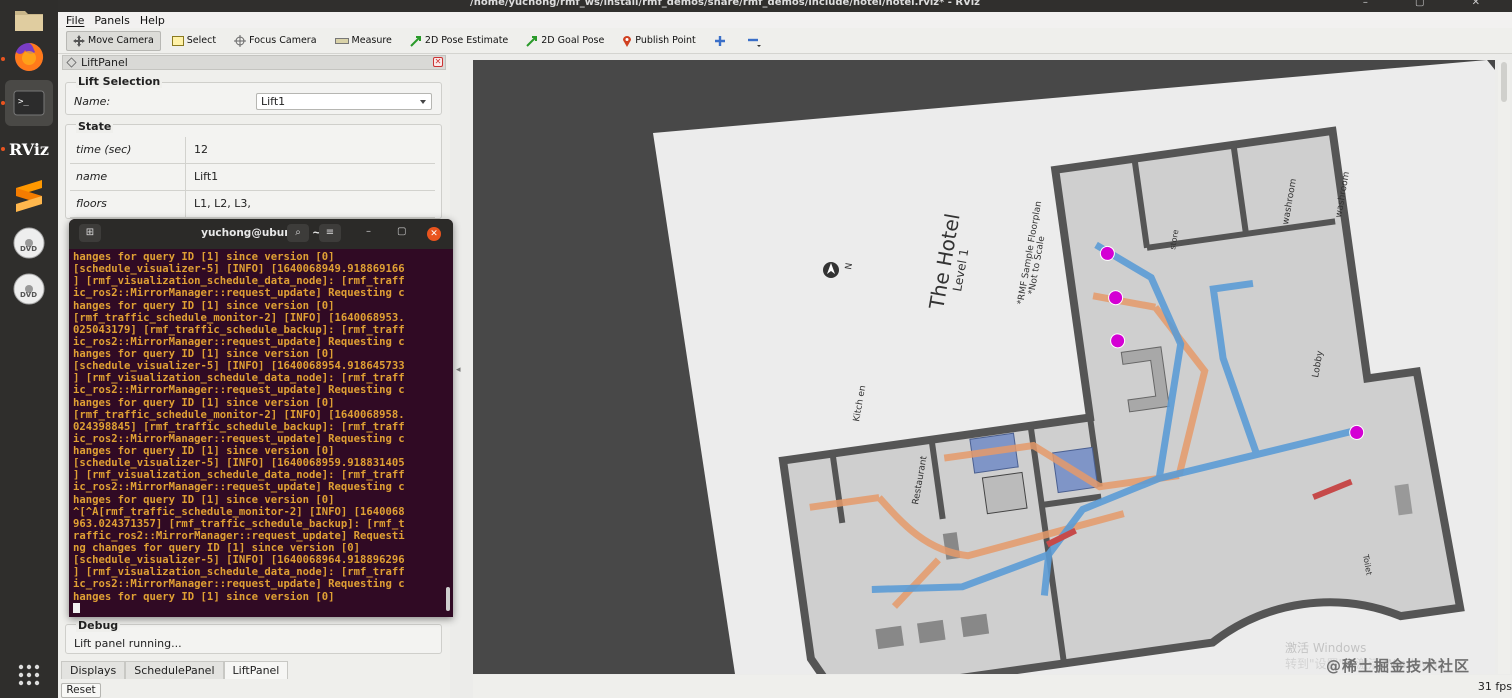 The height and width of the screenshot is (698, 1512). Describe the element at coordinates (252, 177) in the screenshot. I see `state-row: name Lift1` at that location.